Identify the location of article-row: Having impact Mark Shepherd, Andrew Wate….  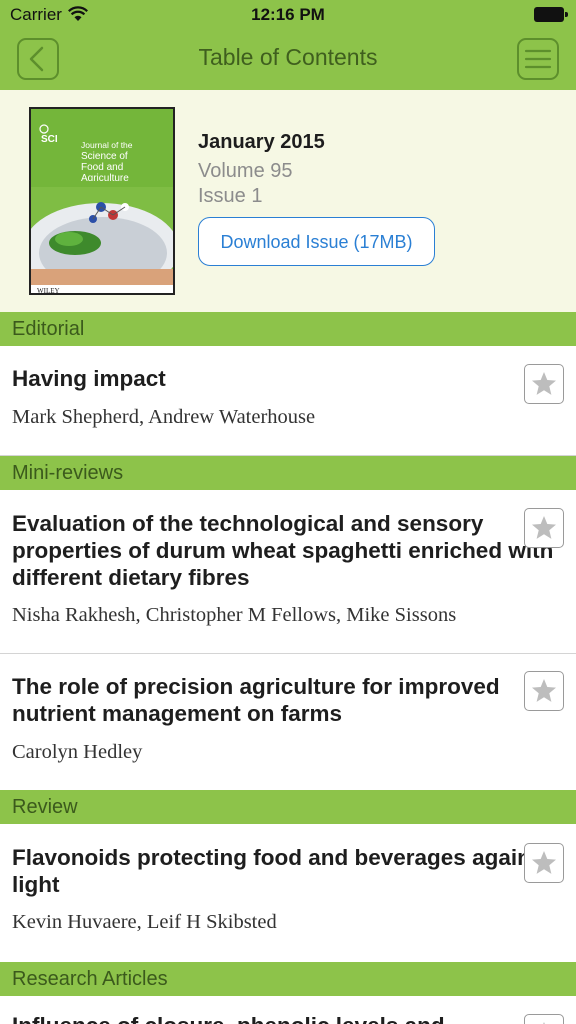
(288, 401).